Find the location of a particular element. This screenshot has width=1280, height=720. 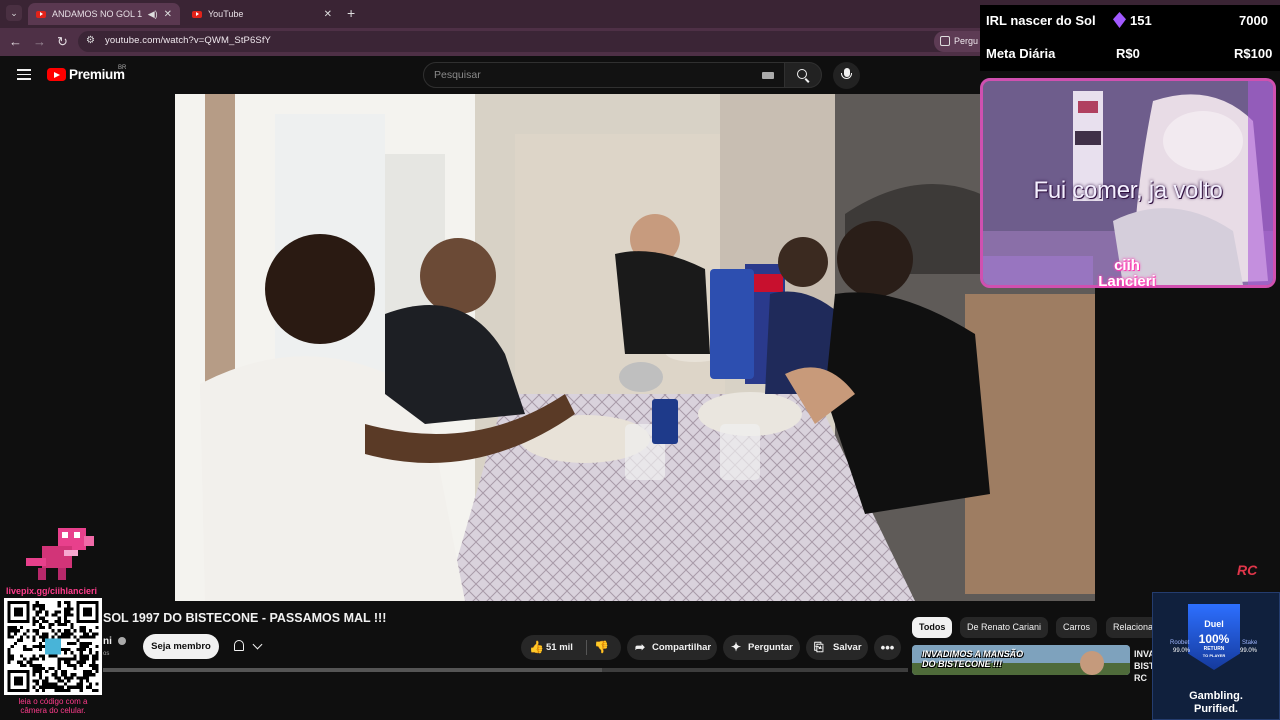

recommended-video-thumbnail: INVADIMOS A MANSÃO DO BISTECONE !!! is located at coordinates (1021, 660).